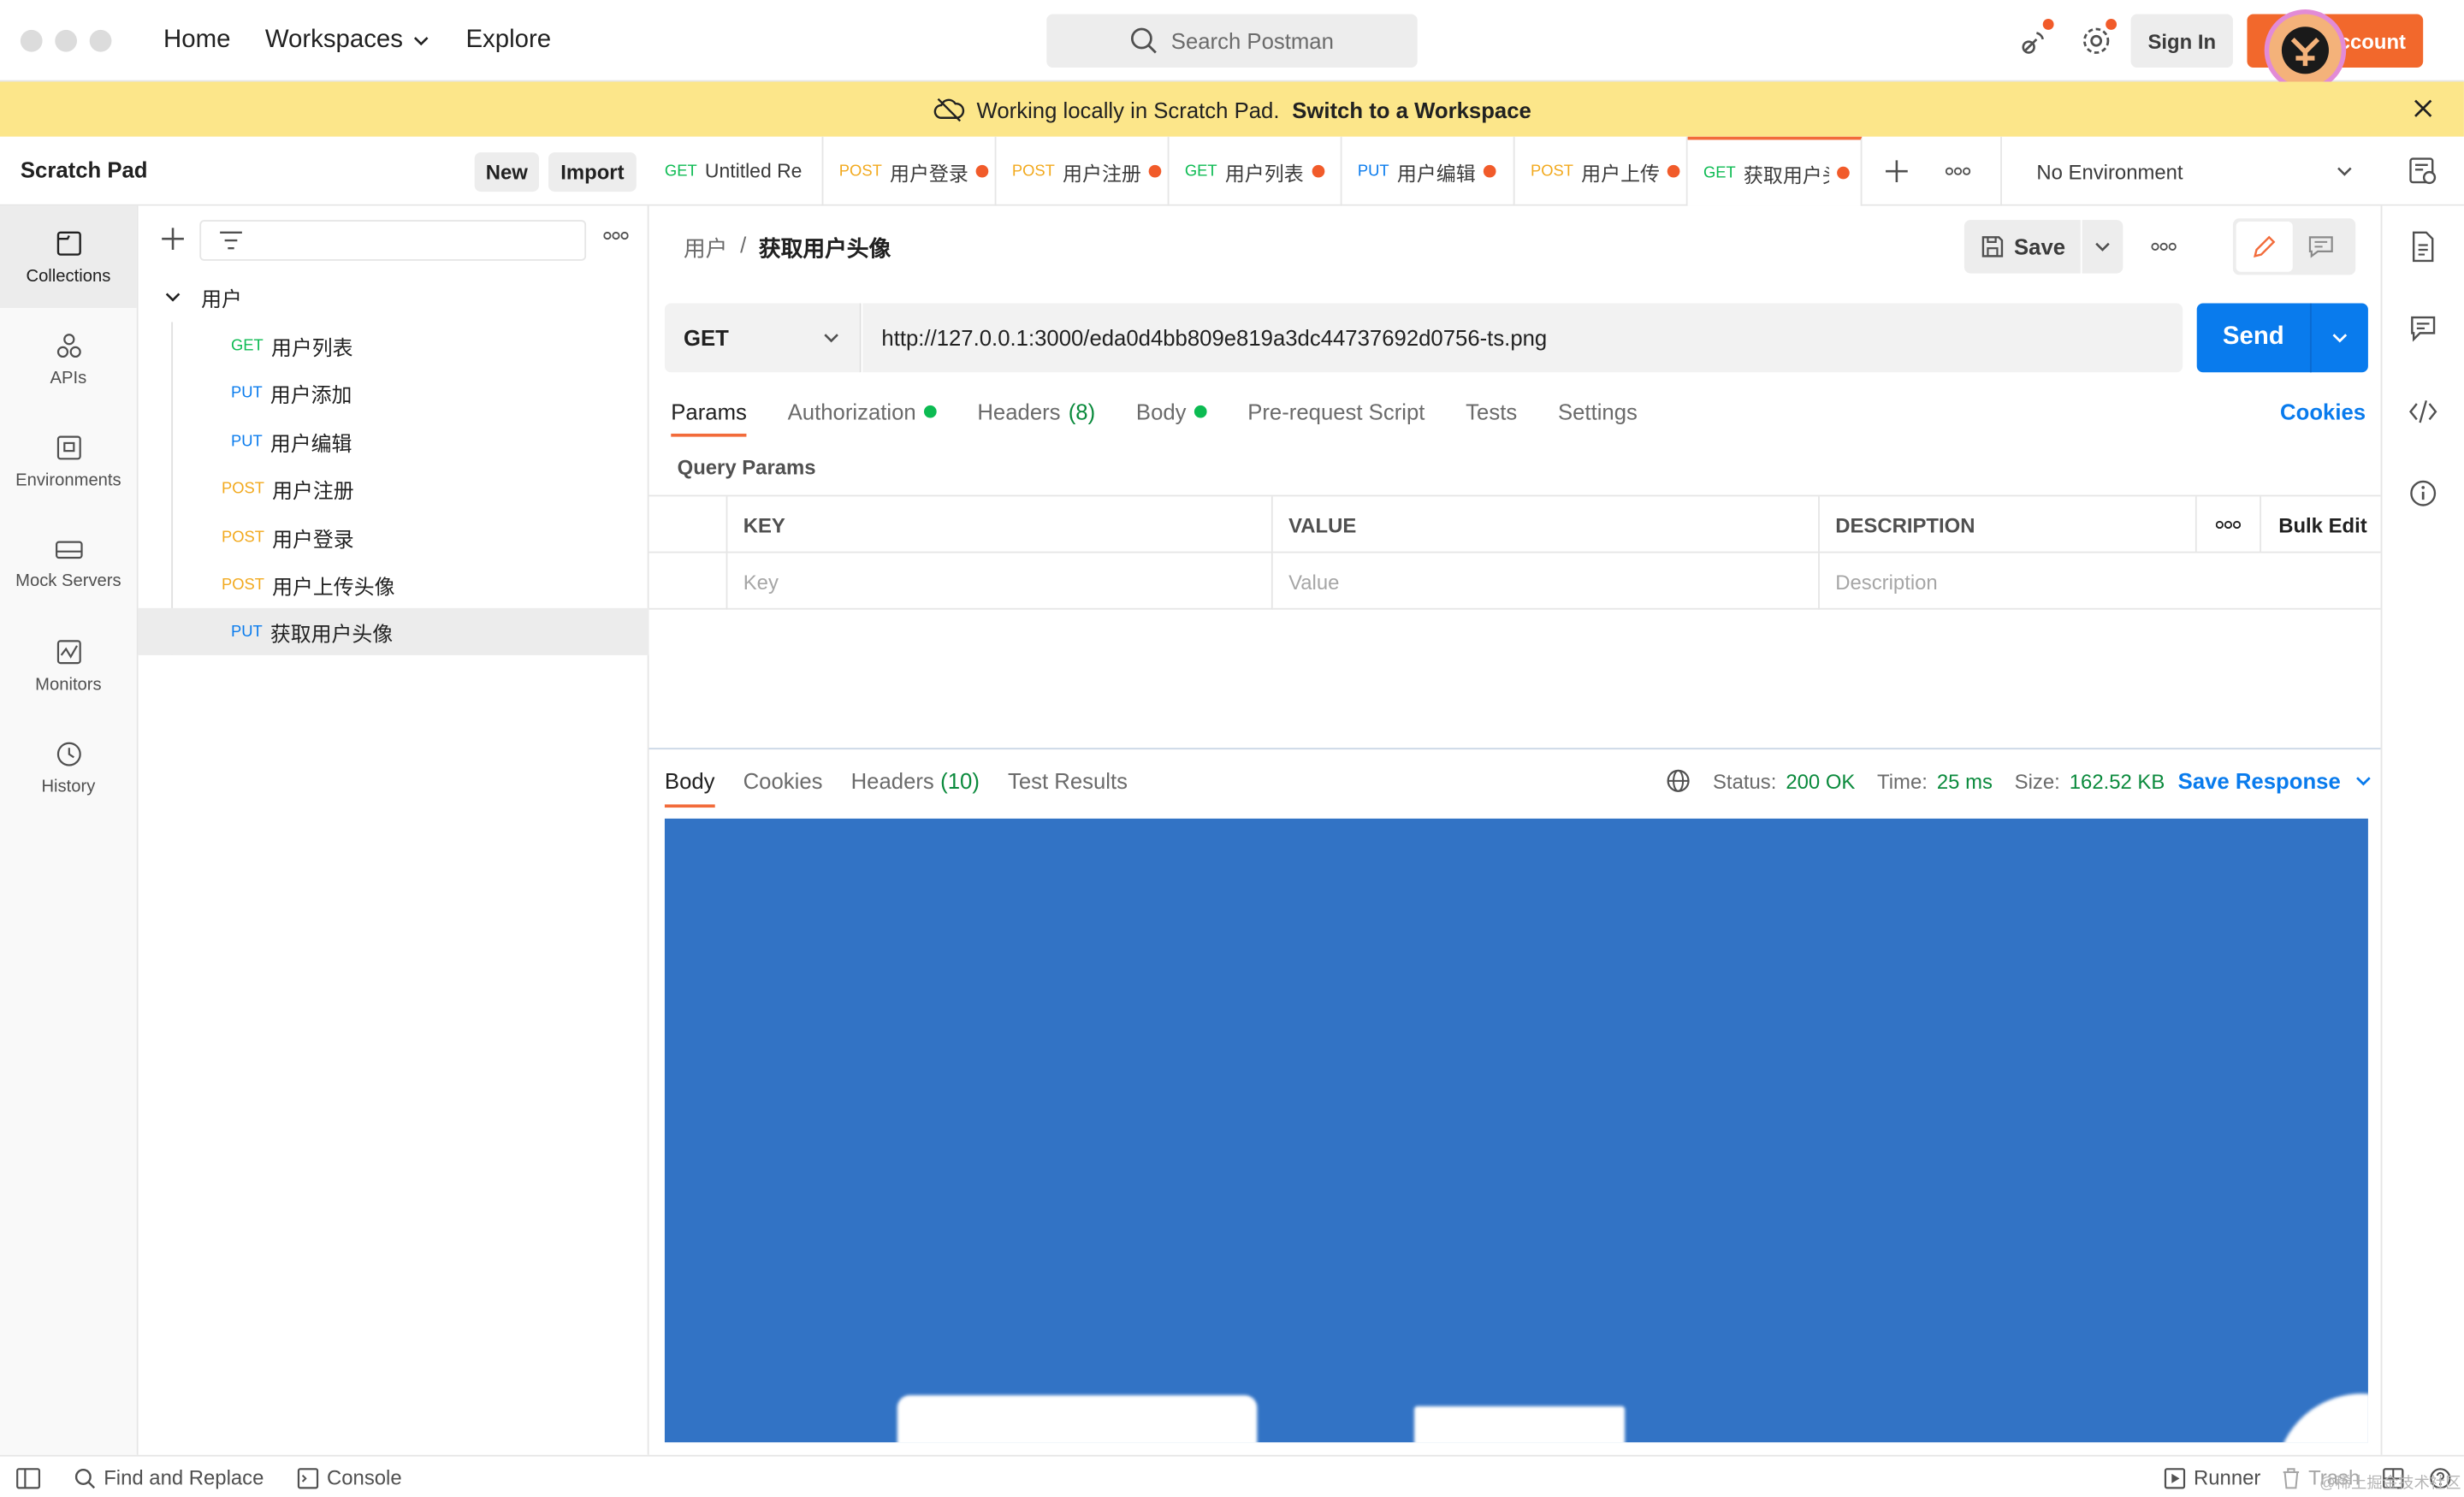  Describe the element at coordinates (1036, 411) in the screenshot. I see `tab-headers: Headers (8)` at that location.